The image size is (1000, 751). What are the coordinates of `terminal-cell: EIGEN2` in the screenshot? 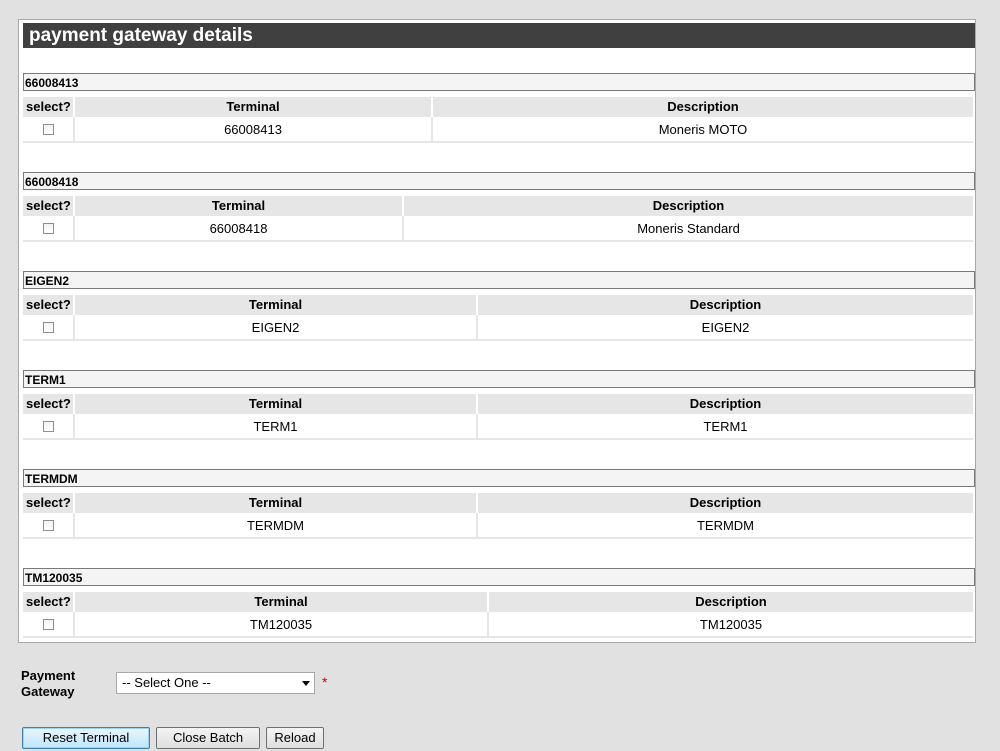 It's located at (276, 328).